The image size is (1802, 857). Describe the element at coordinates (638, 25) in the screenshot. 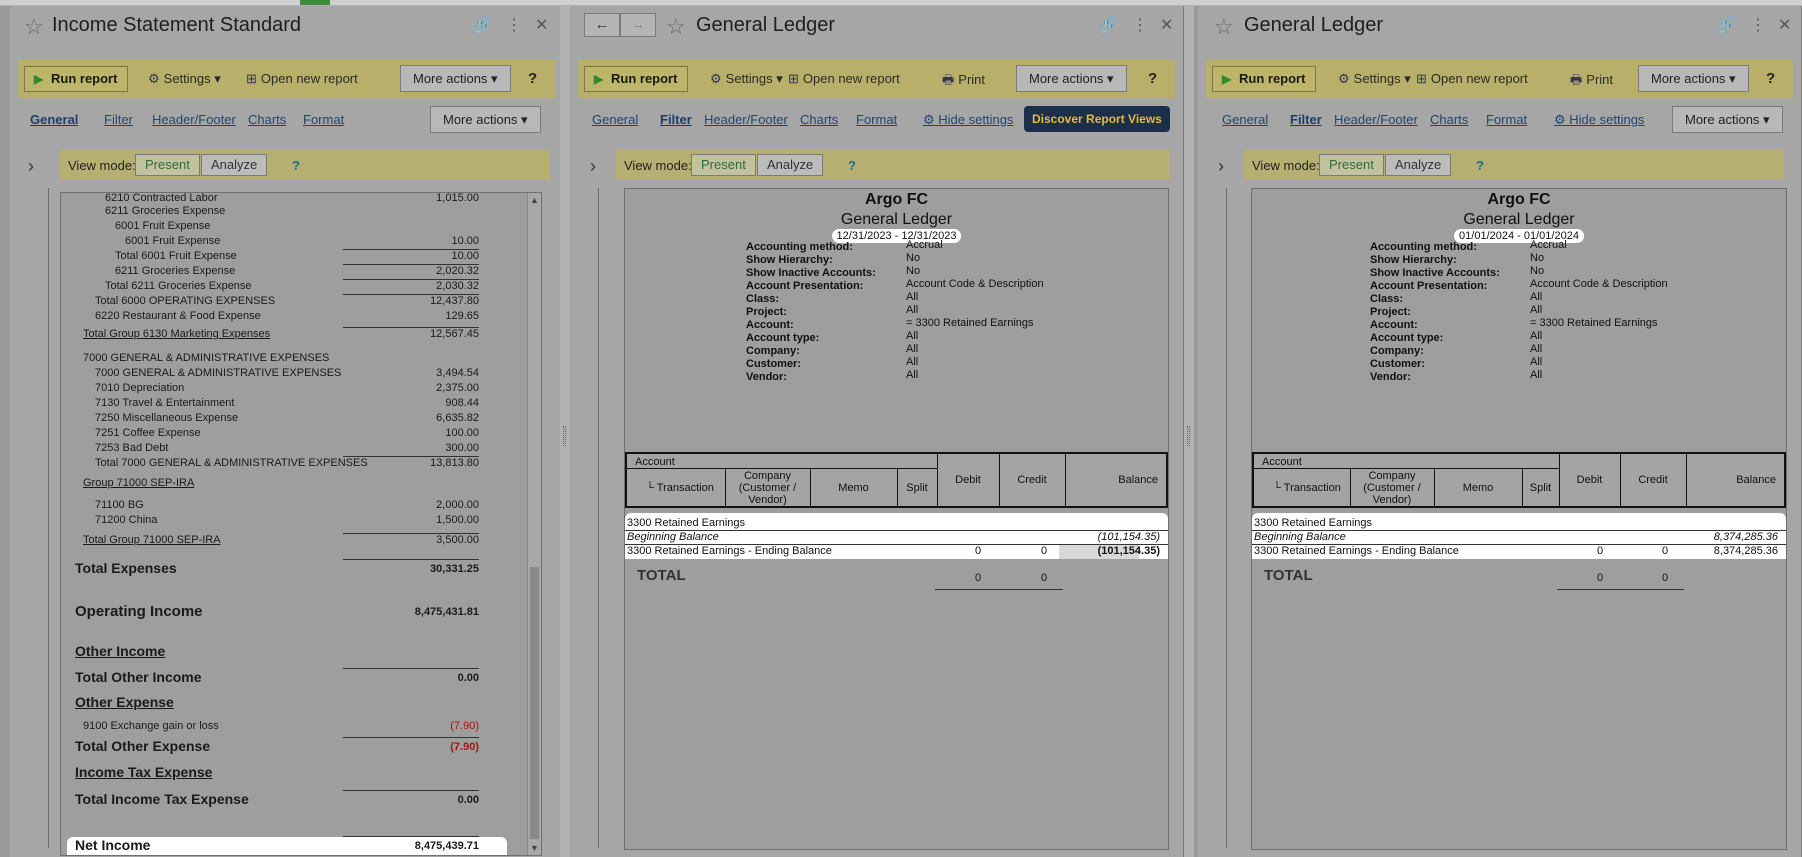

I see `forward-button: →` at that location.